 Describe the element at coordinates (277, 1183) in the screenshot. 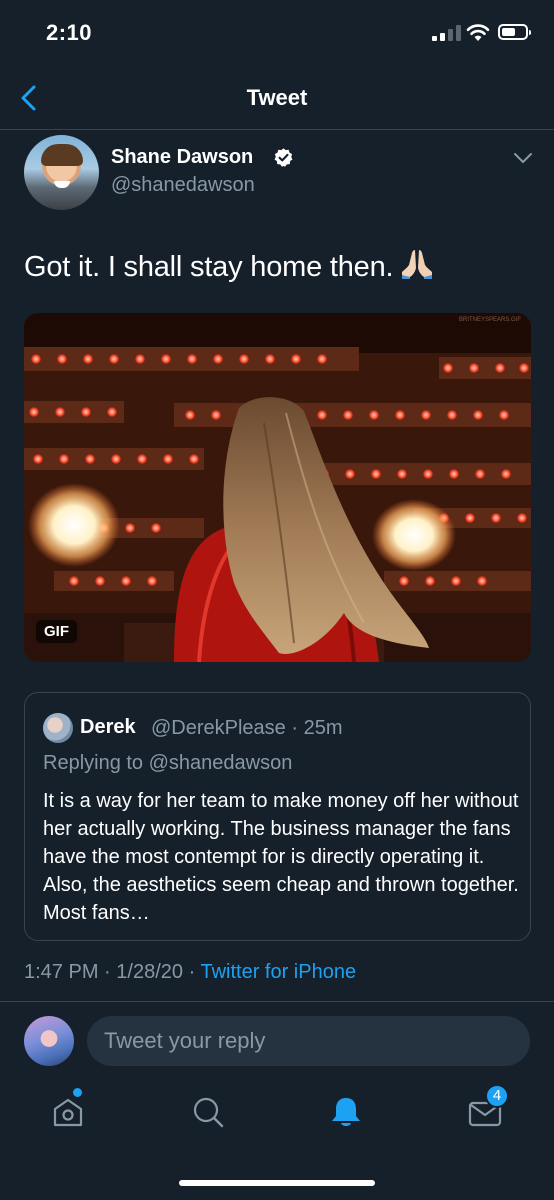

I see `home-indicator` at that location.